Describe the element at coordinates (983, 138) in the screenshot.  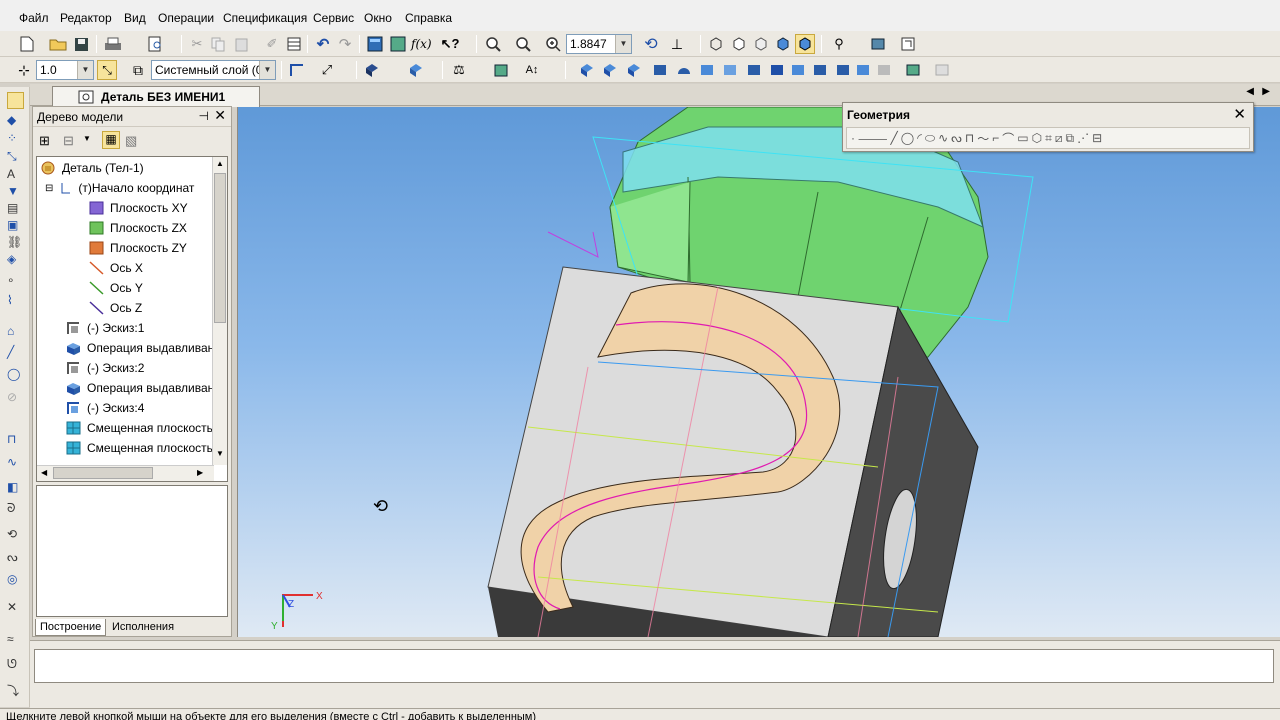
I see `spline-icon: 〜` at that location.